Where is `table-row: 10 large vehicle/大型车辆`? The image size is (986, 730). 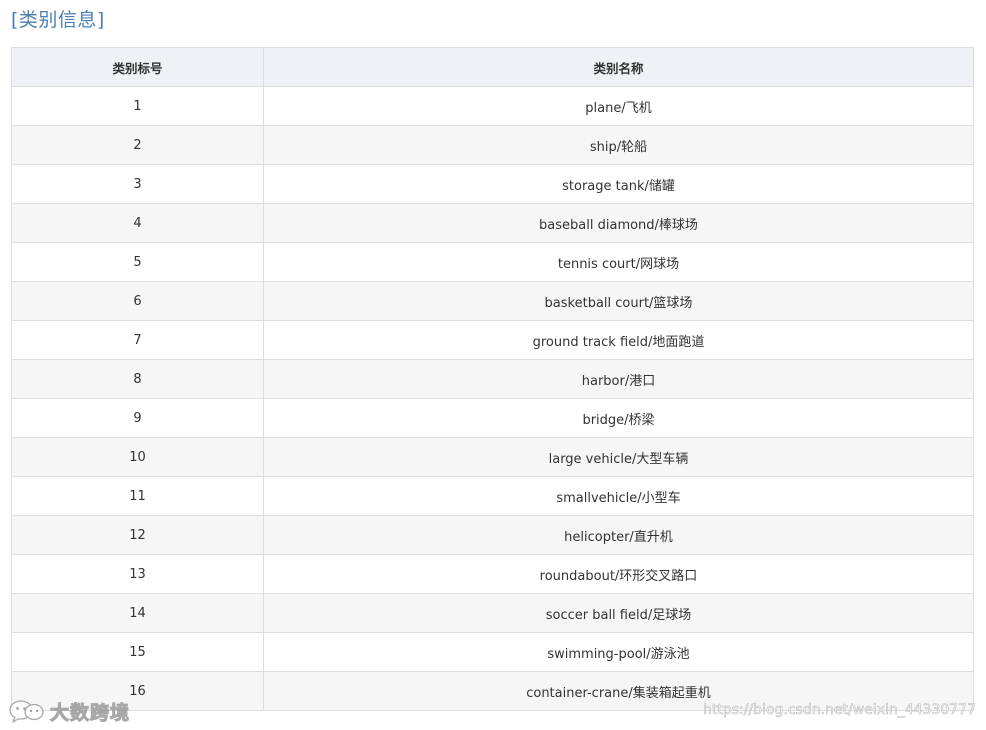 table-row: 10 large vehicle/大型车辆 is located at coordinates (492, 457).